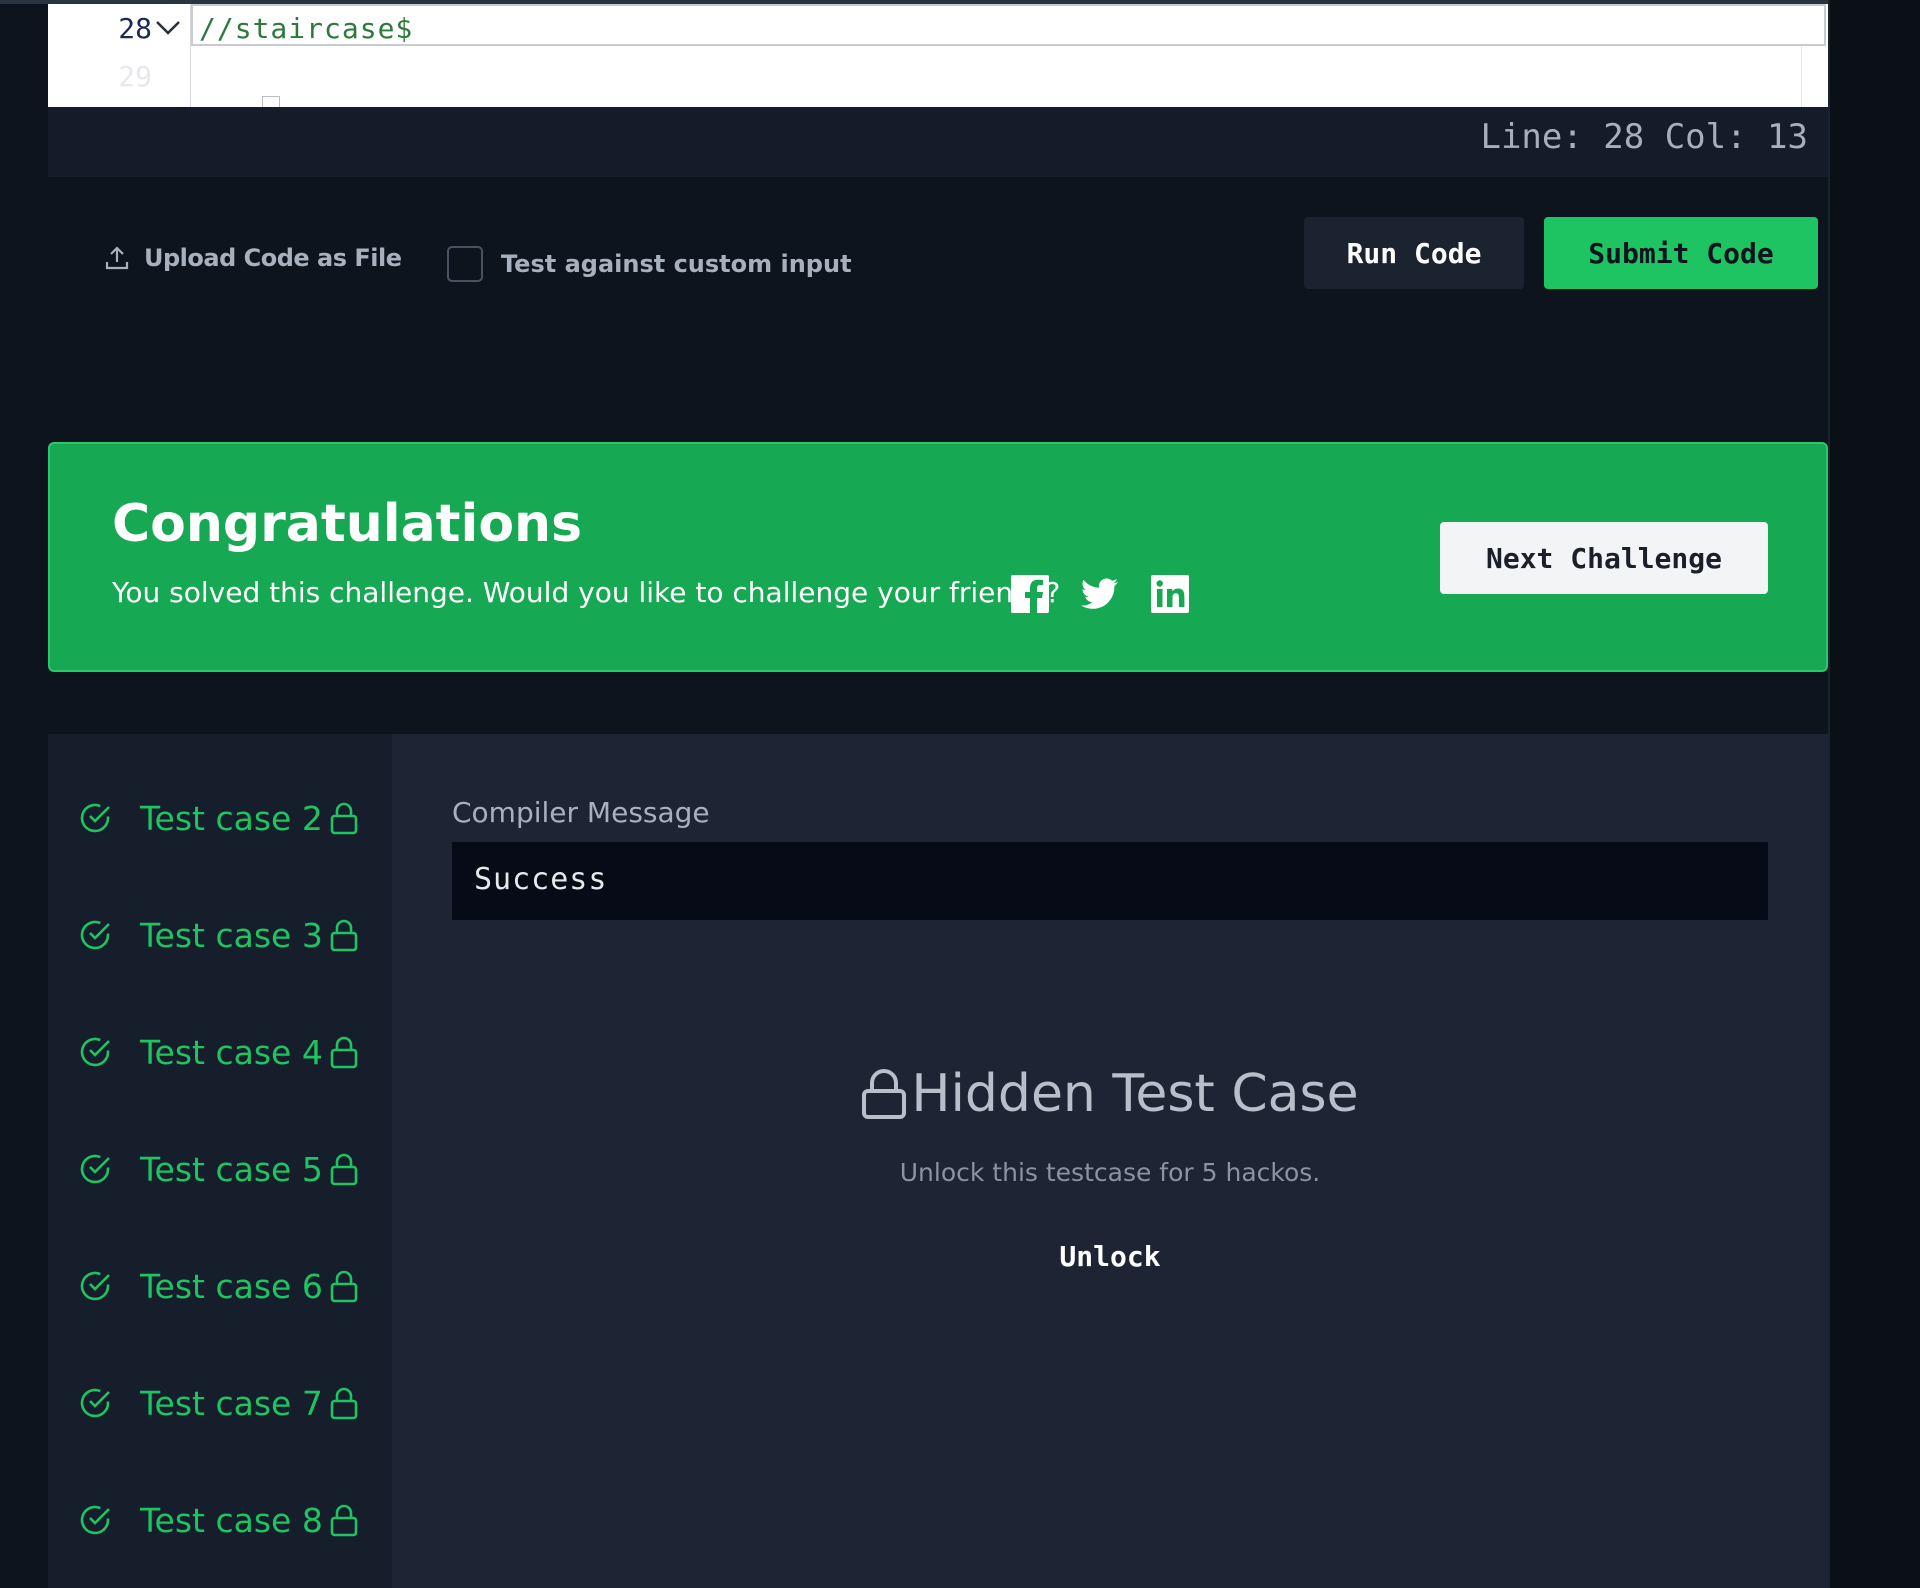  I want to click on line-number: 28, so click(135, 28).